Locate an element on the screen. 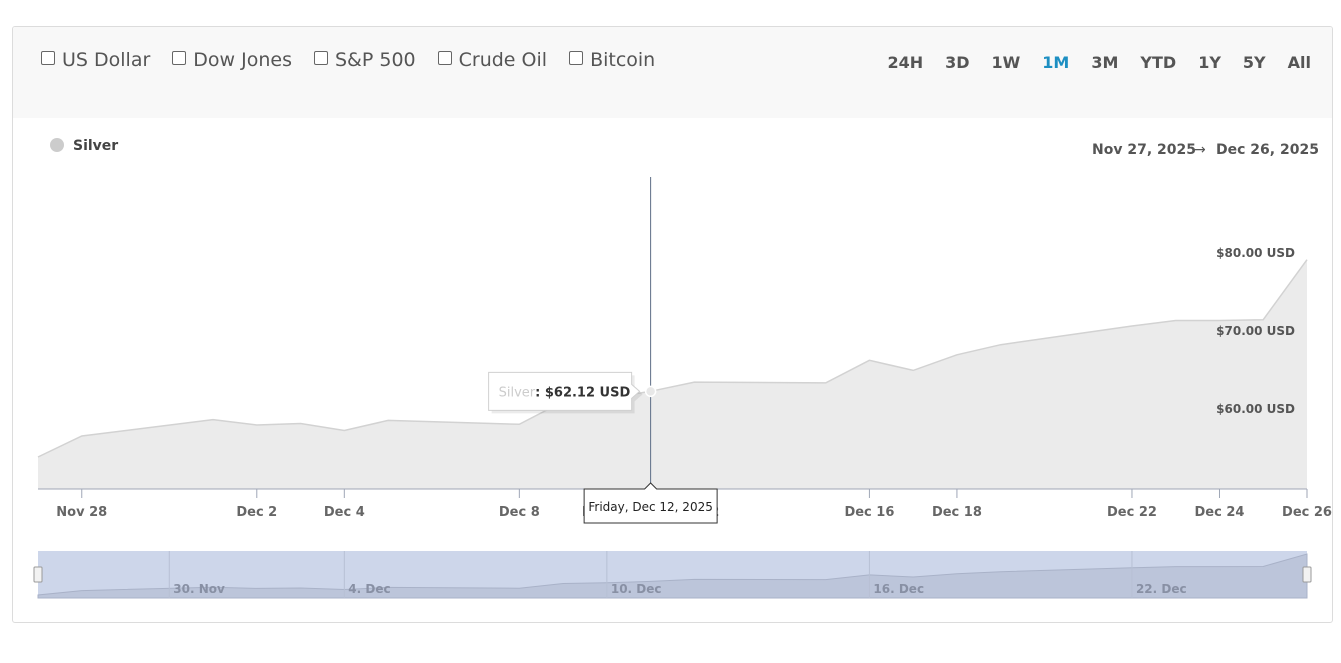 The image size is (1341, 663). legend-label: Silver is located at coordinates (95, 146).